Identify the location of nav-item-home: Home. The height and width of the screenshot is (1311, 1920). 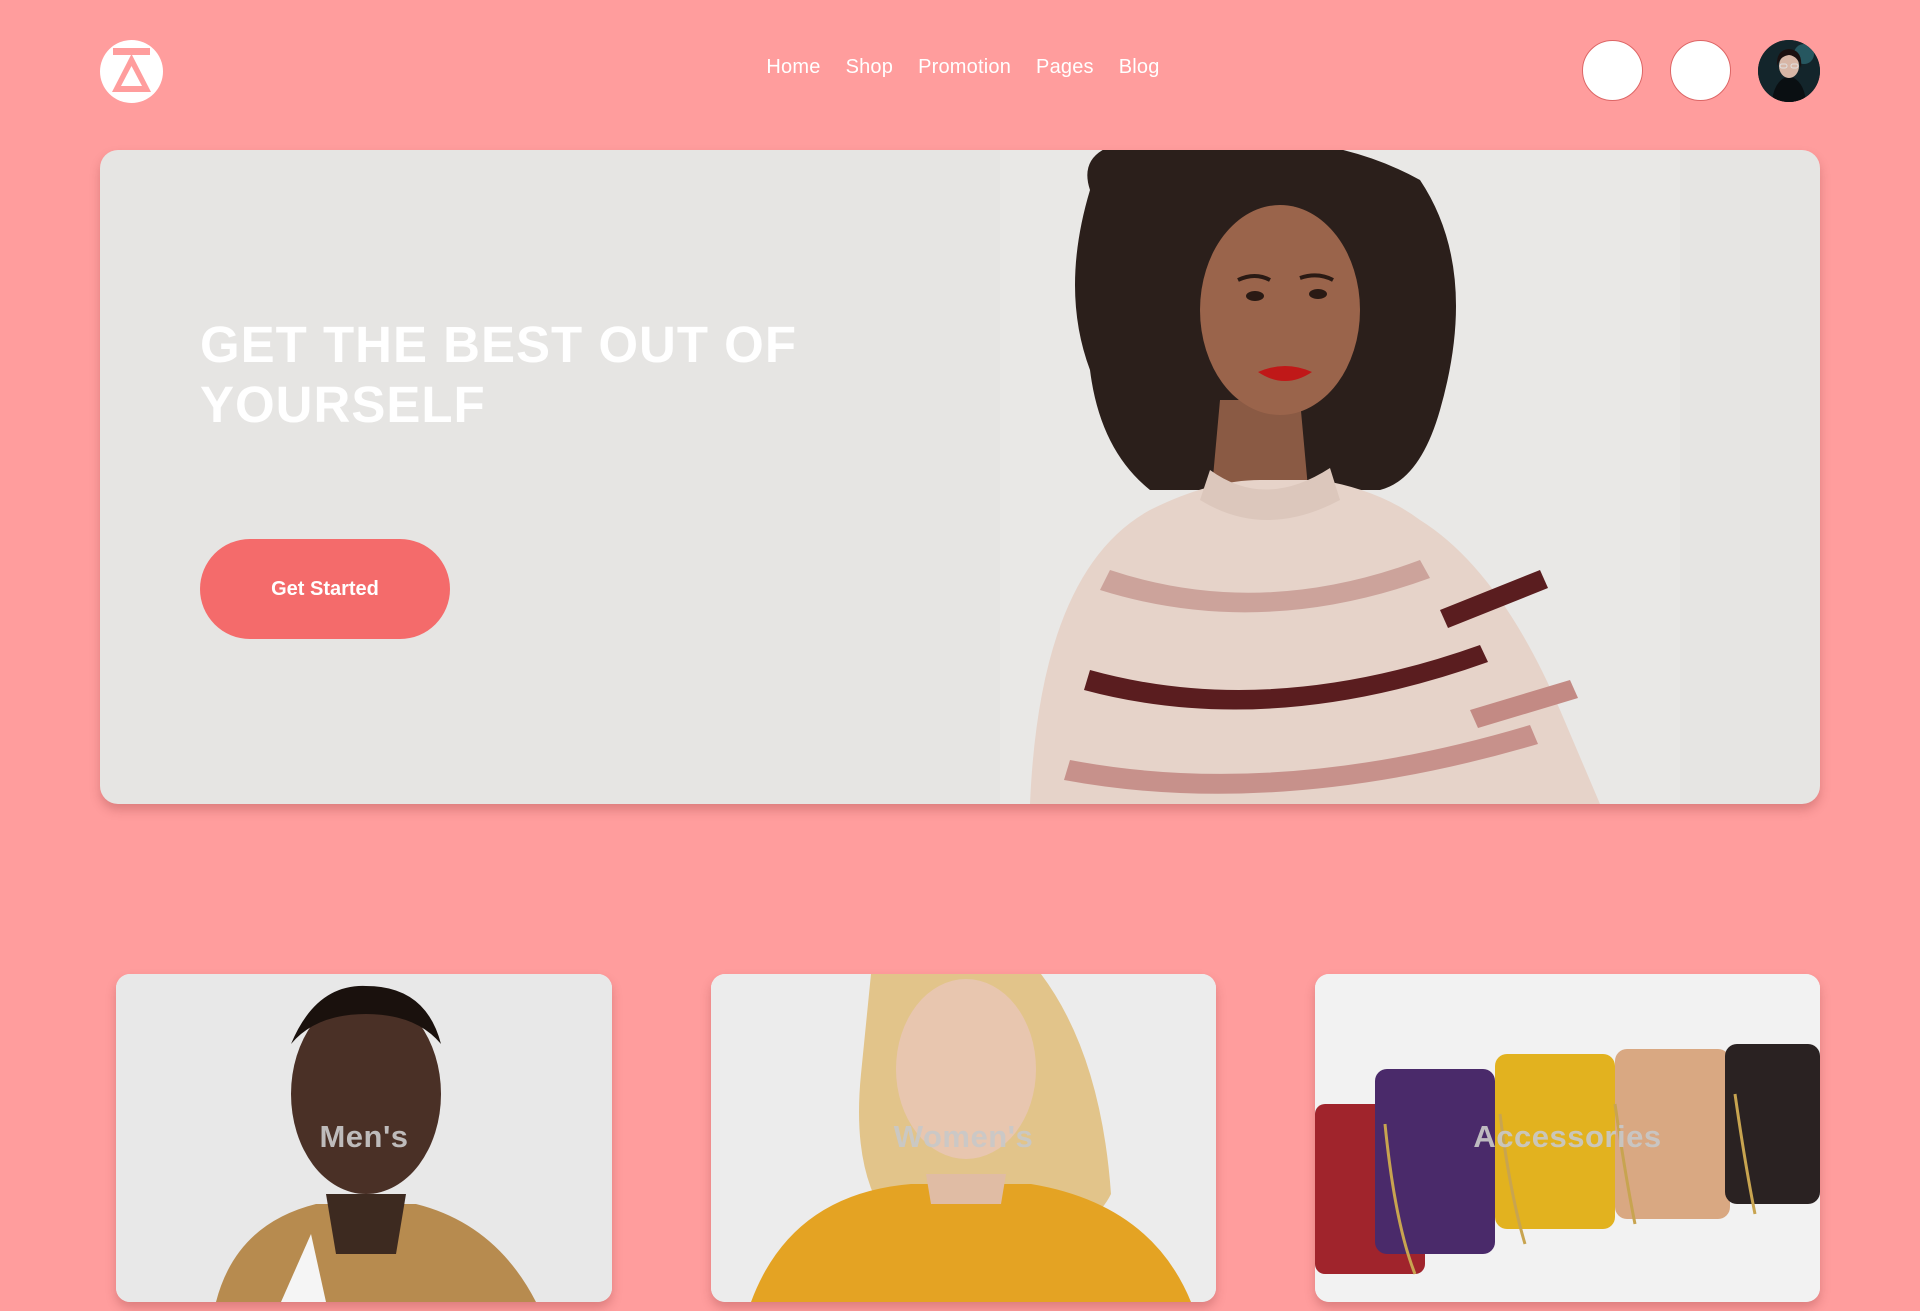
(793, 67).